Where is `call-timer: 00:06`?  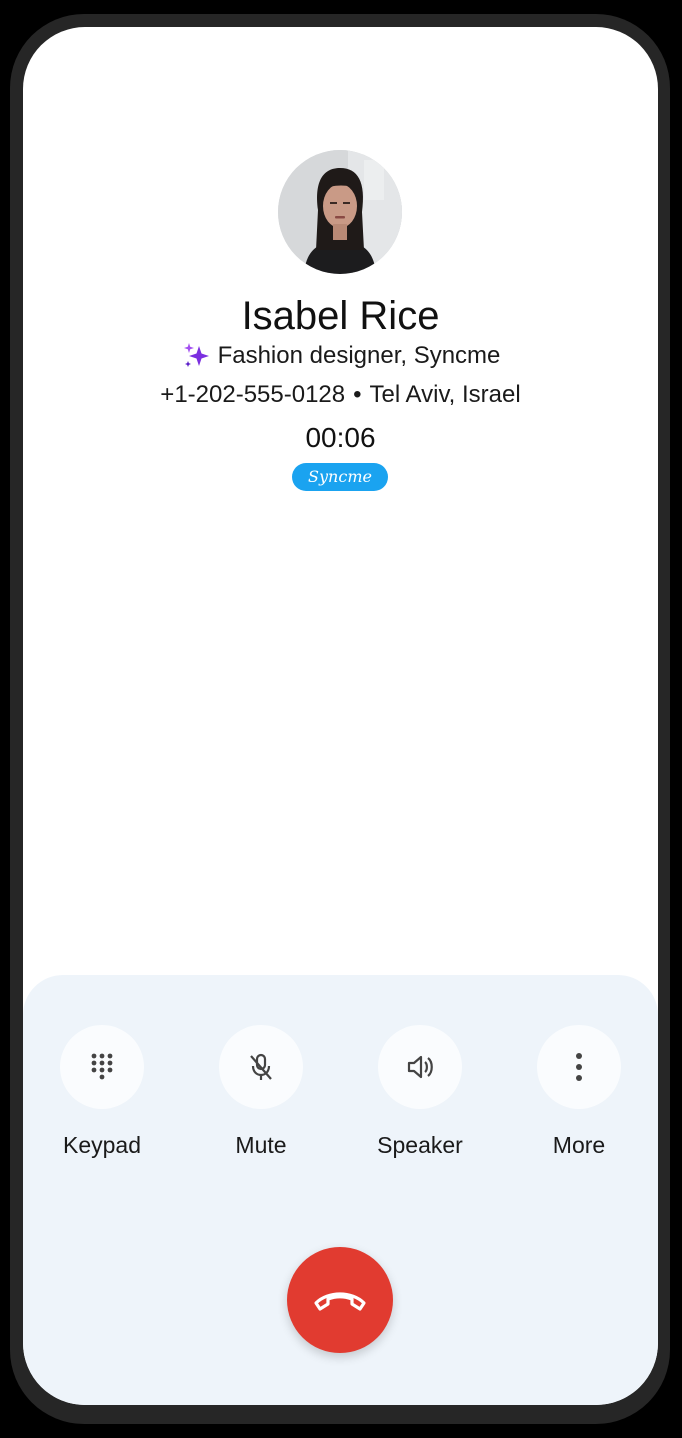
call-timer: 00:06 is located at coordinates (340, 437).